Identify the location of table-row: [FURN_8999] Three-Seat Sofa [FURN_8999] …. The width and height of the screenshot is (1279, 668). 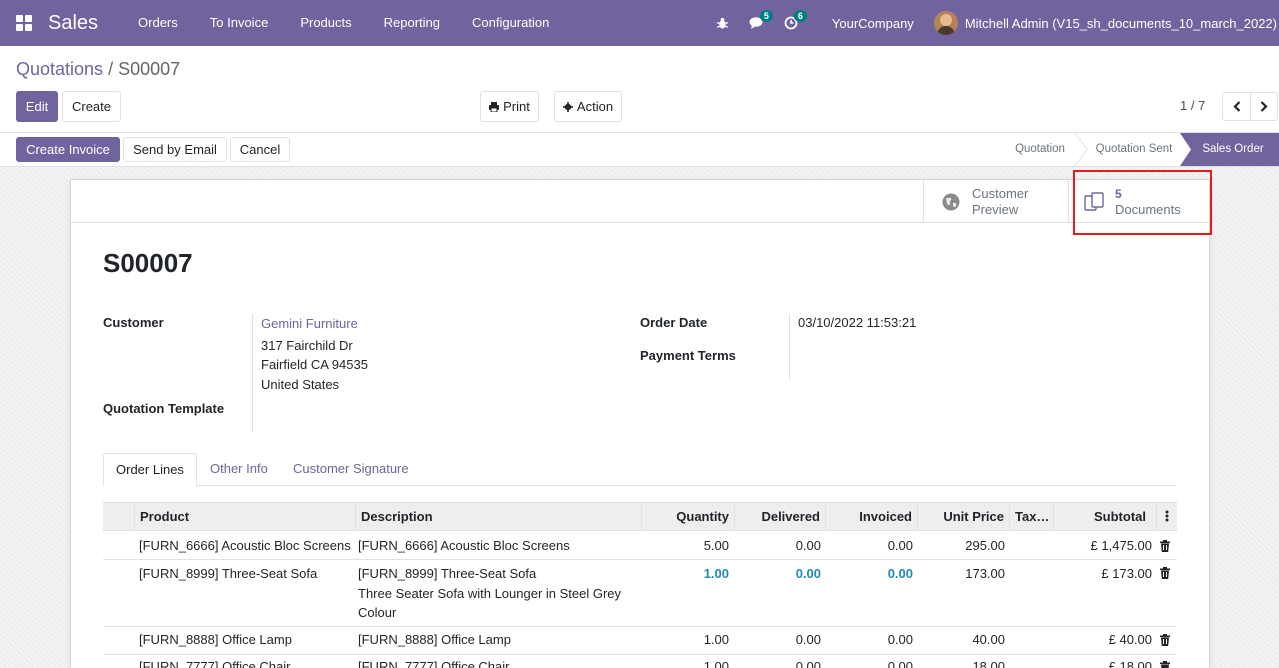
(640, 593).